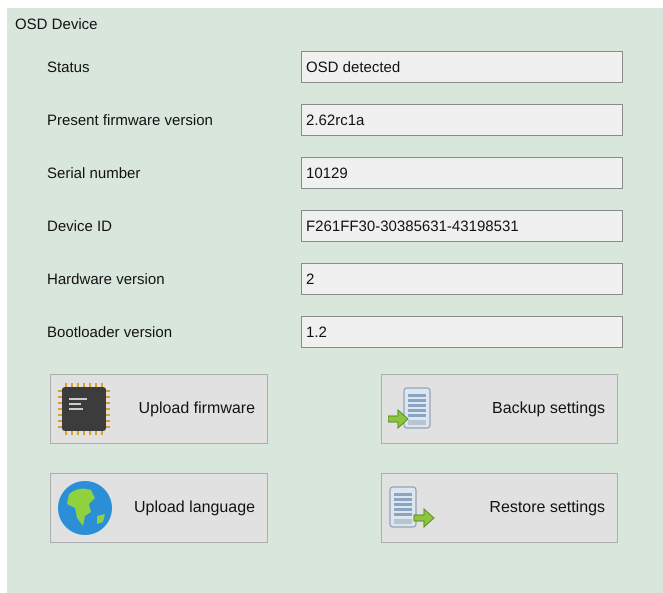  I want to click on field-label: Bootloader version, so click(110, 332).